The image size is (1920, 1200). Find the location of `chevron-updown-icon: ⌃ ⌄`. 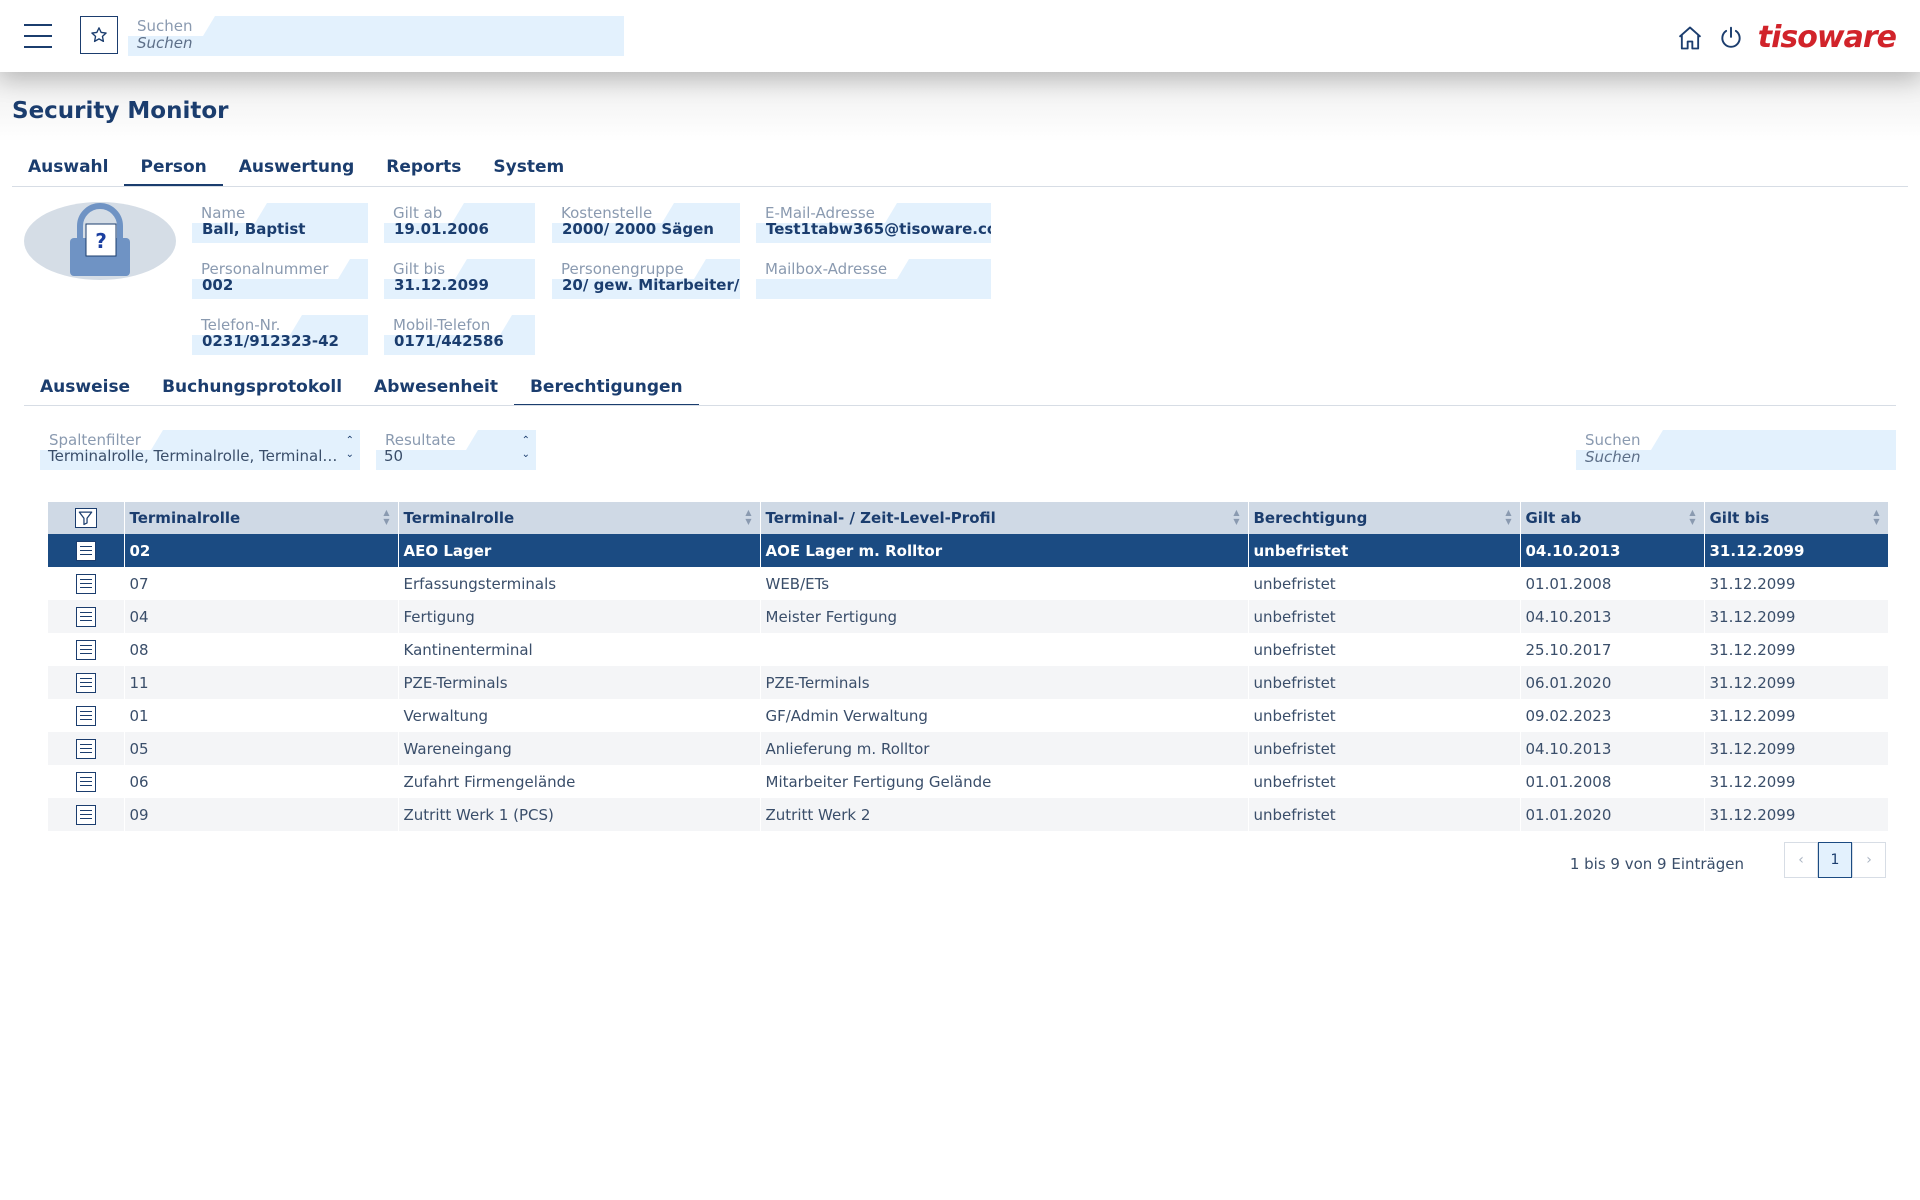

chevron-updown-icon: ⌃ ⌄ is located at coordinates (349, 447).